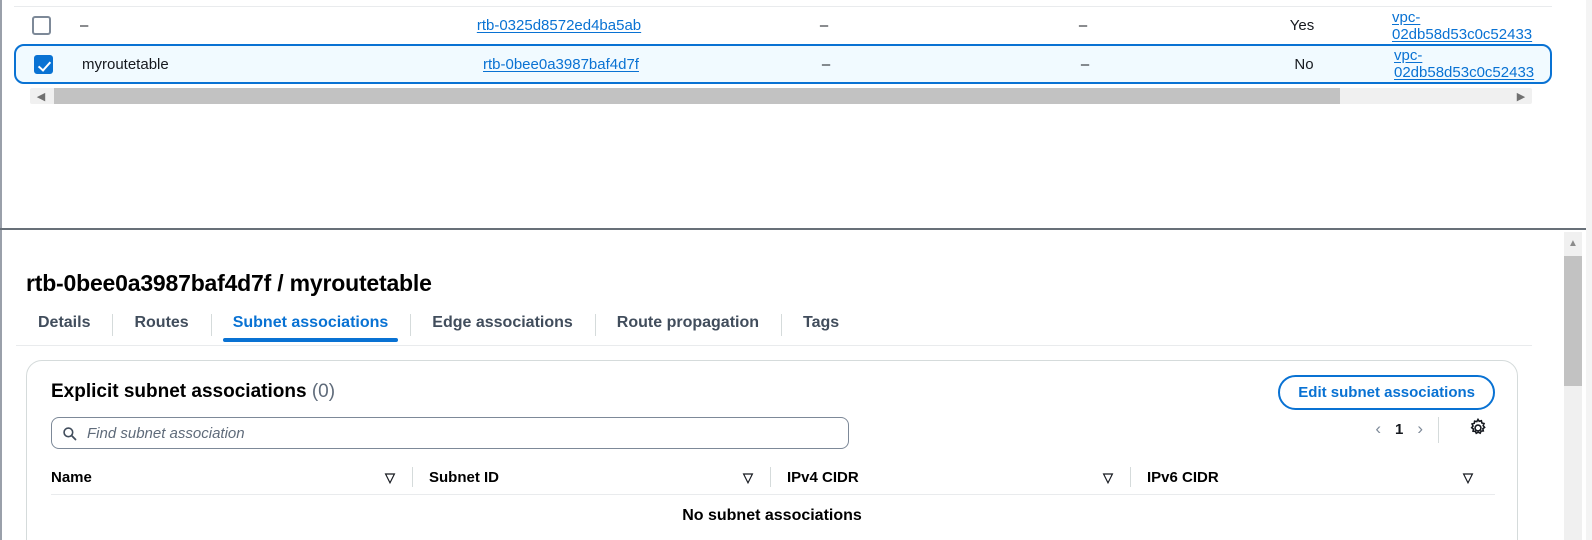 The height and width of the screenshot is (540, 1592). I want to click on pagination-page-number: 1, so click(1399, 429).